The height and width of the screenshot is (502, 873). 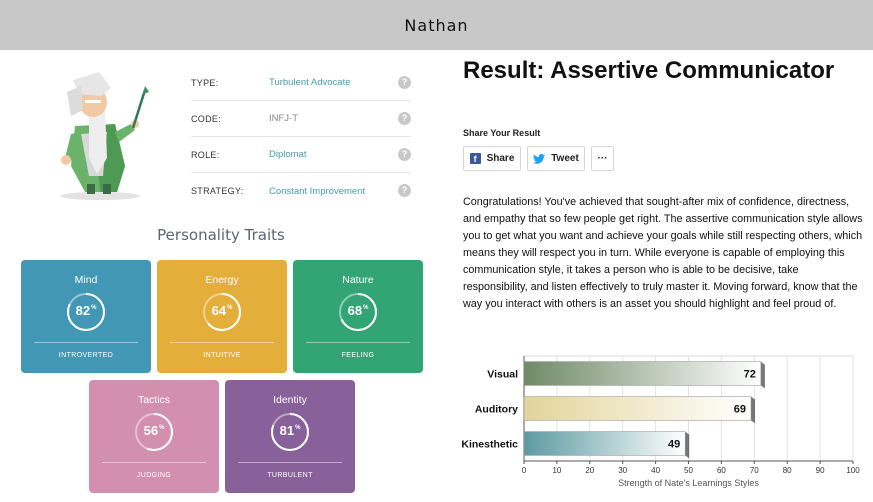 What do you see at coordinates (86, 355) in the screenshot?
I see `trait-side: INTROVERTED` at bounding box center [86, 355].